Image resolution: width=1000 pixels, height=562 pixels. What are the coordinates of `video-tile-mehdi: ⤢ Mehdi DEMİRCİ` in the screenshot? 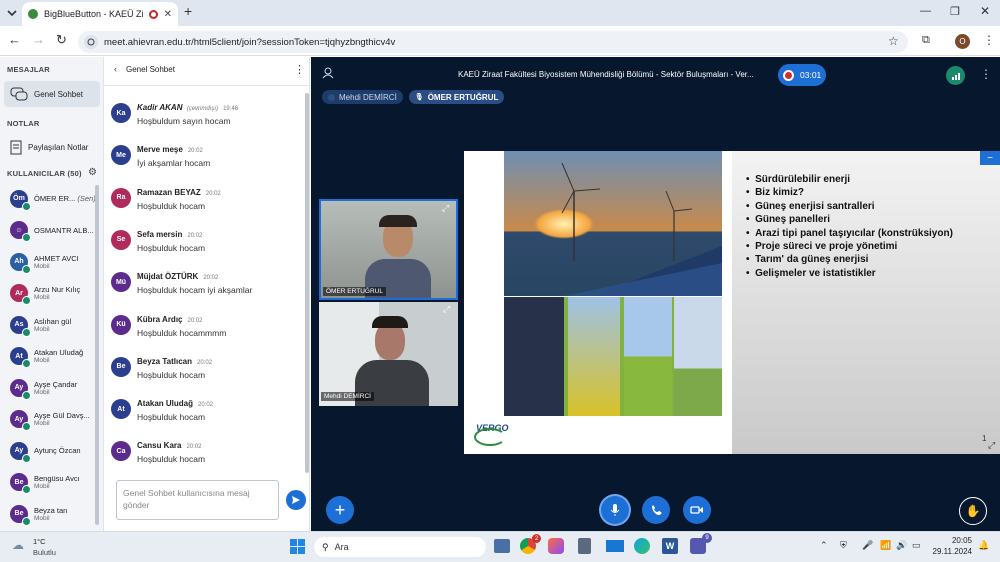 It's located at (388, 354).